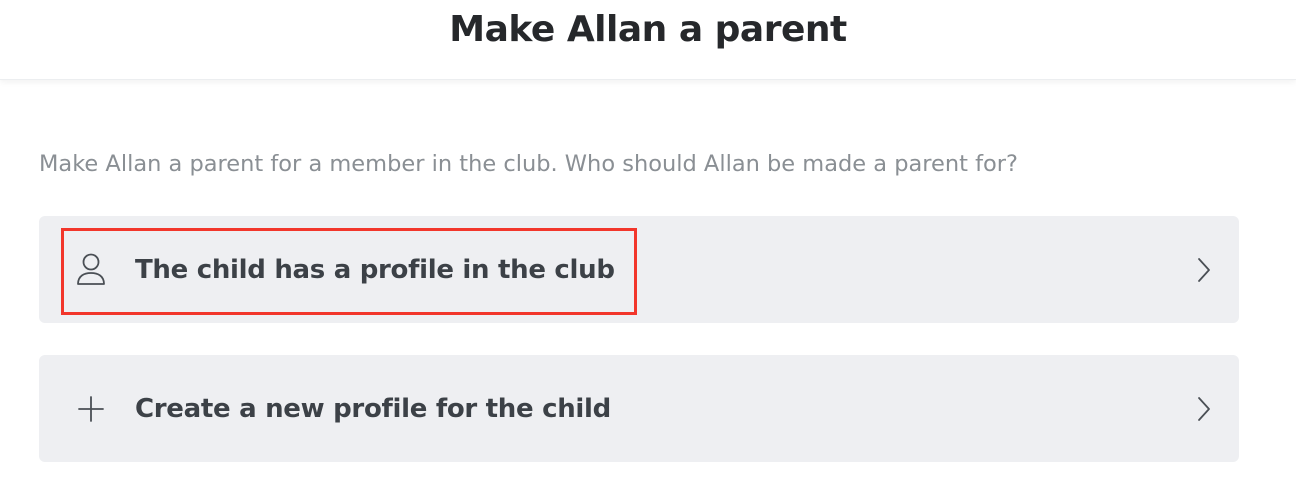 This screenshot has width=1296, height=488. I want to click on plus-icon, so click(91, 409).